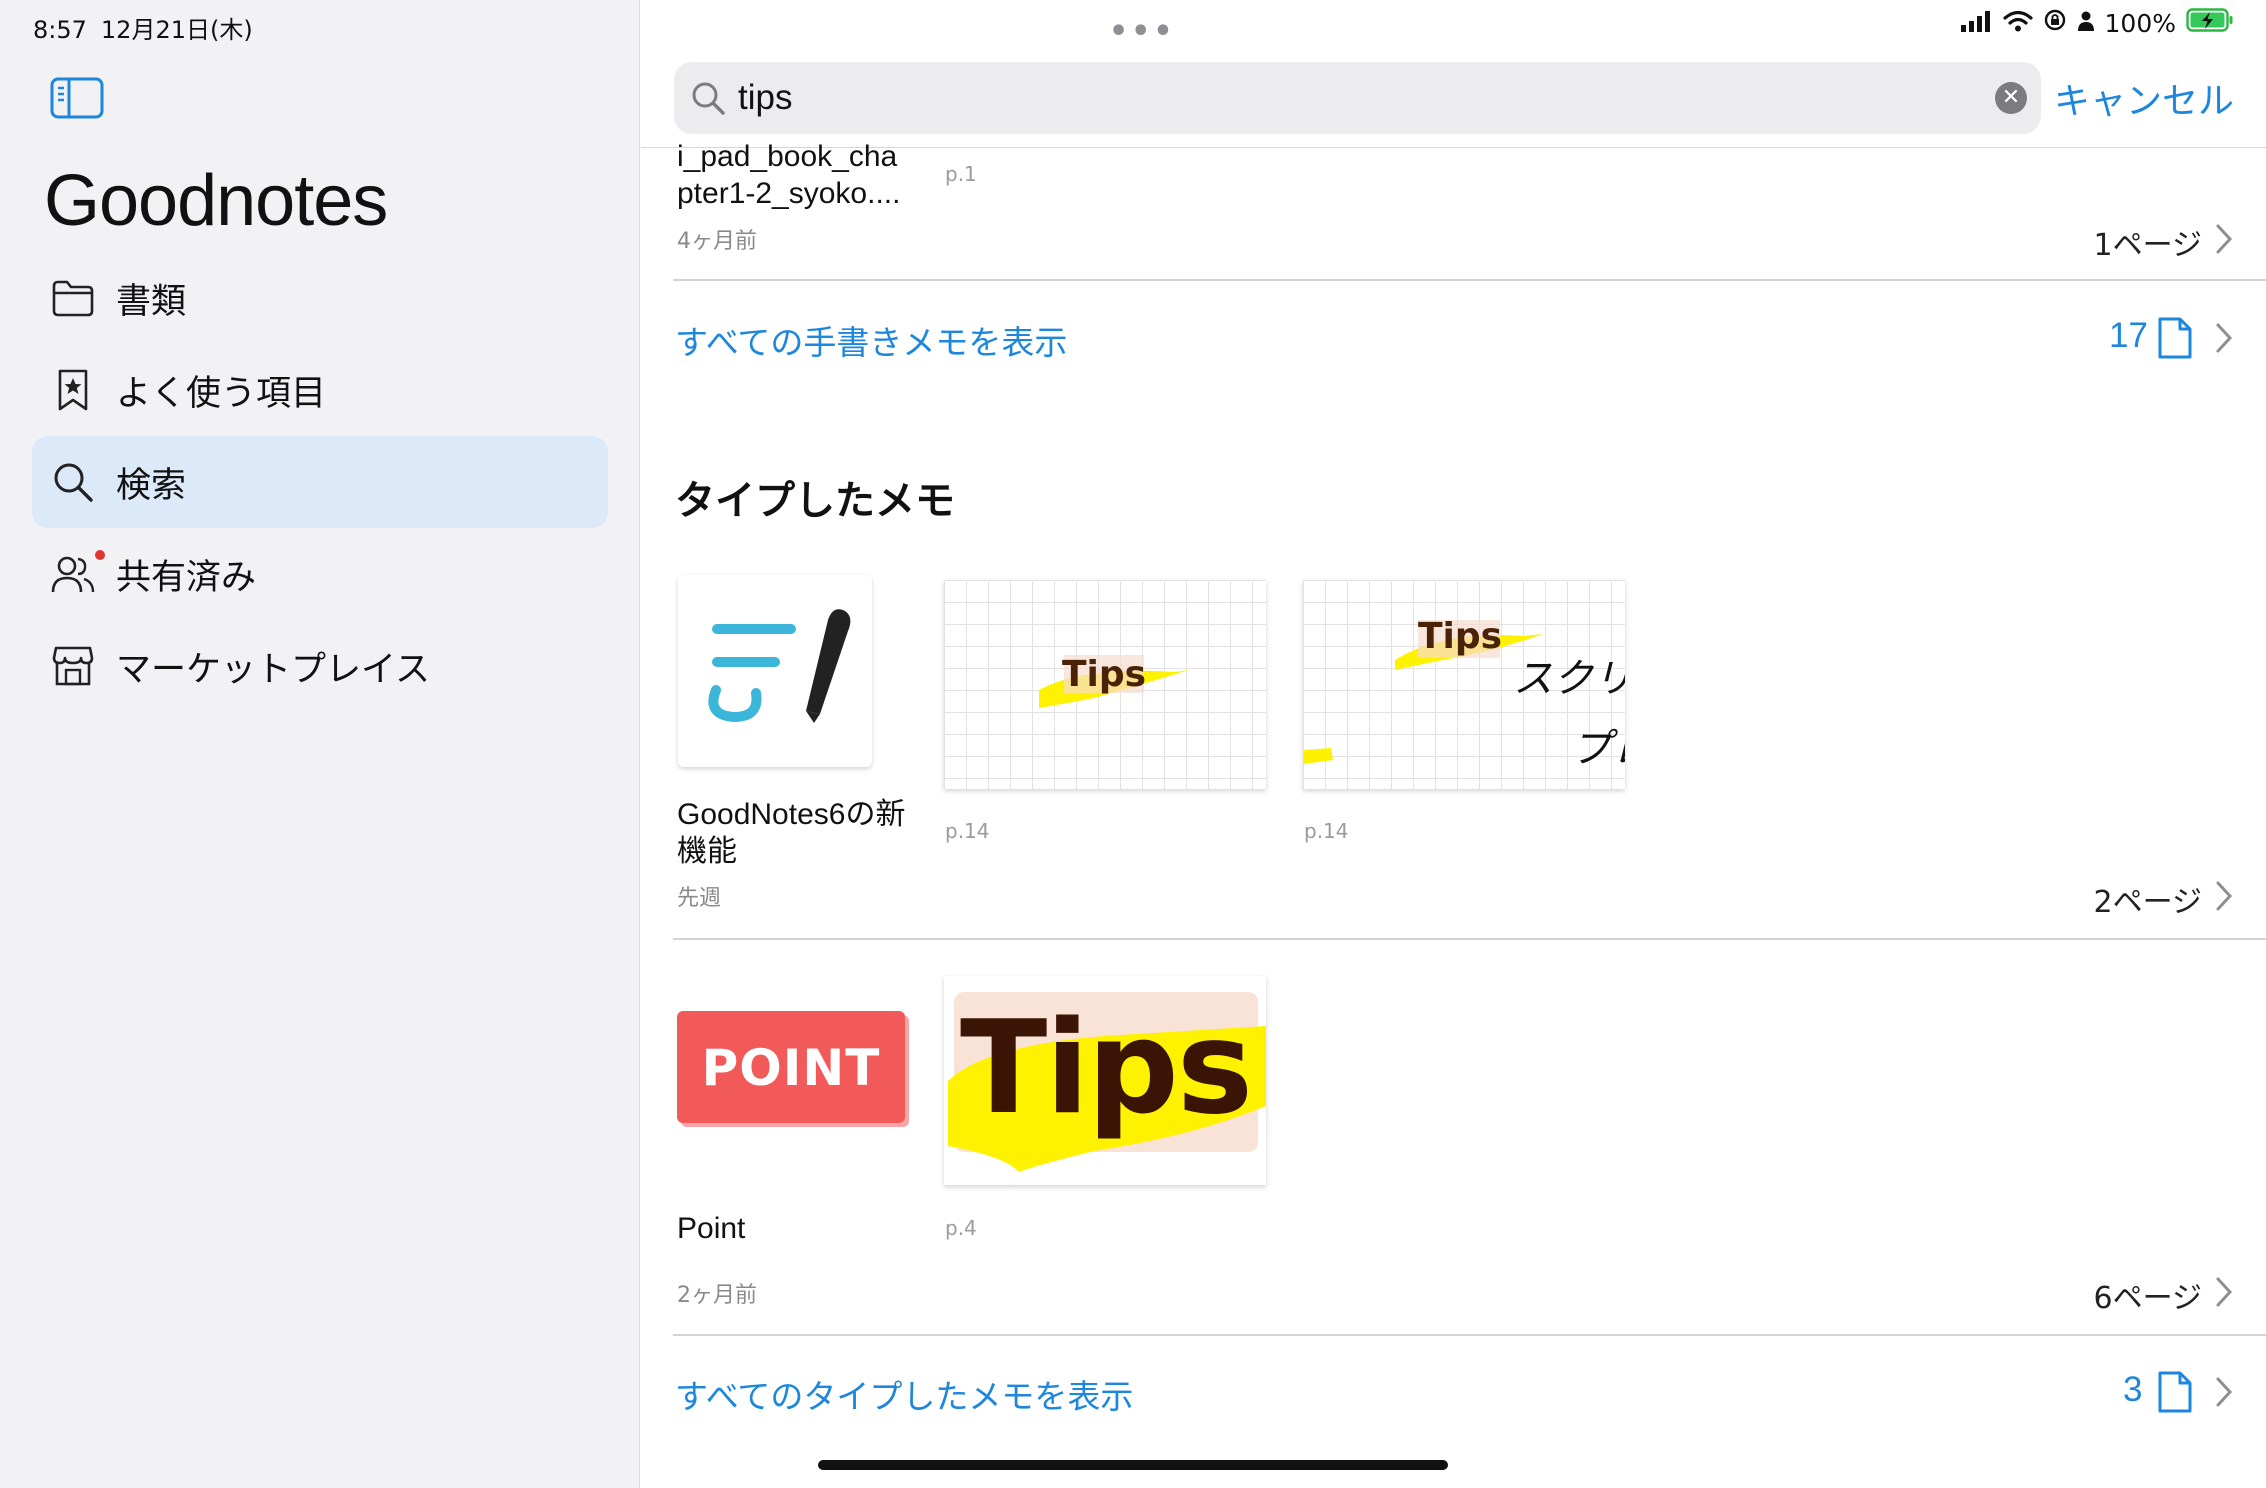  I want to click on note-title-line1: i_pad_book_cha, so click(787, 156).